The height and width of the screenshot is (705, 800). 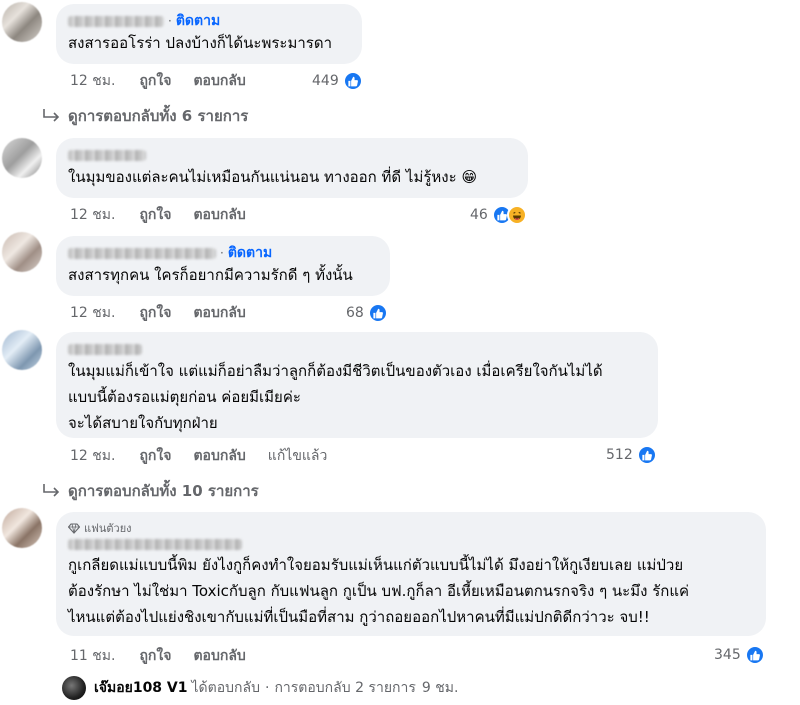 What do you see at coordinates (297, 456) in the screenshot?
I see `edited-label: แก้ไขแล้ว` at bounding box center [297, 456].